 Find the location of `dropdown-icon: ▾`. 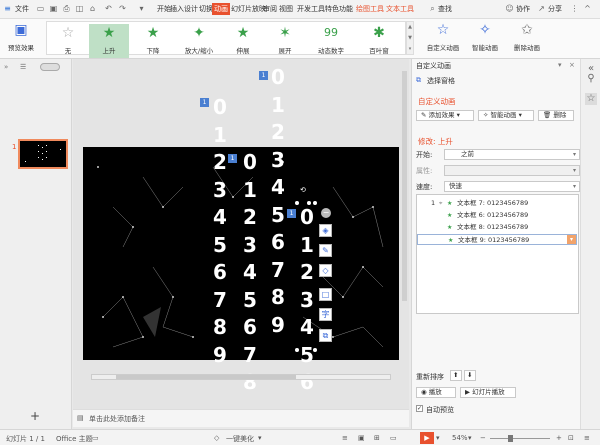

dropdown-icon: ▾ is located at coordinates (141, 8).